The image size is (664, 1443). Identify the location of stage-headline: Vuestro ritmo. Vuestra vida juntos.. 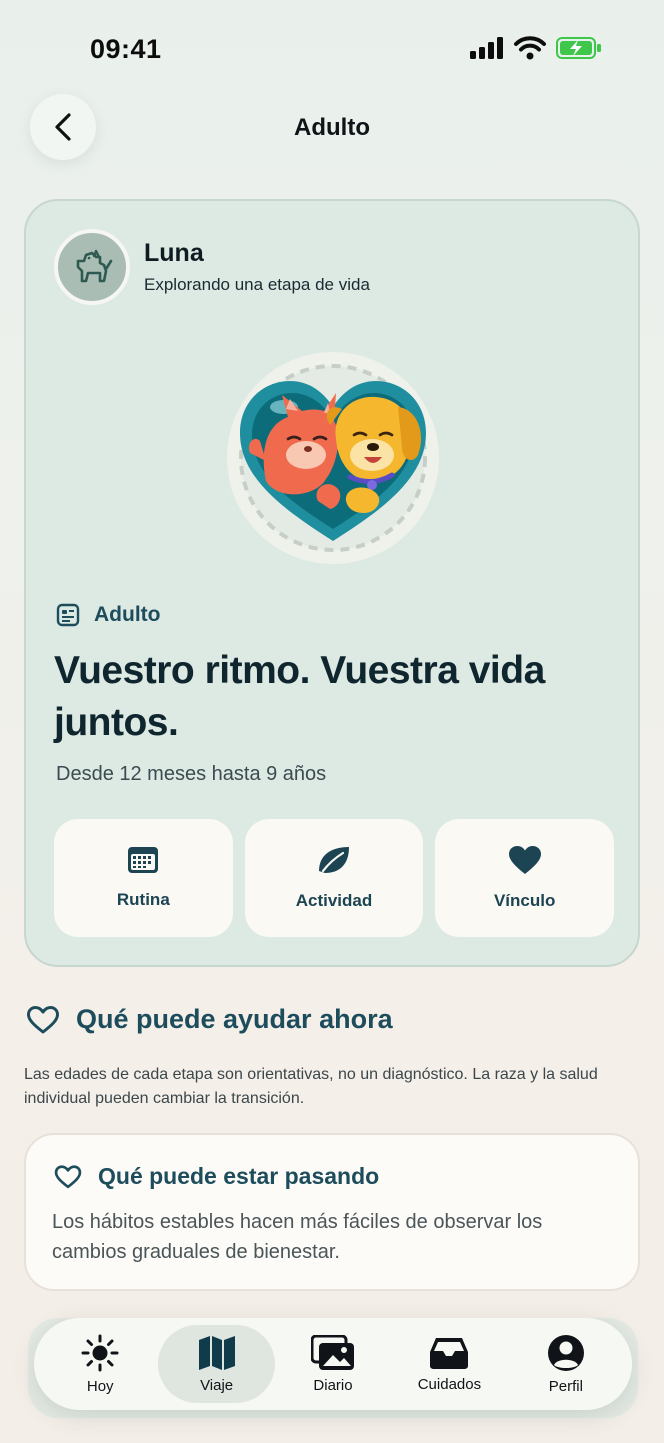
(299, 696).